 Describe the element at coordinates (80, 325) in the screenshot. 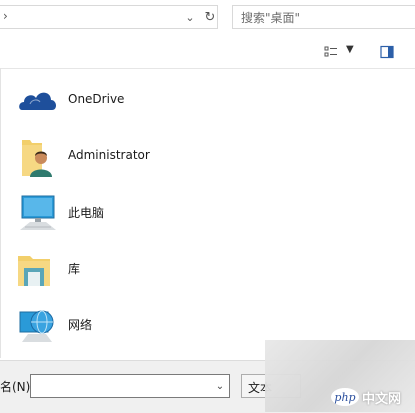

I see `list-item-label: 网络` at that location.